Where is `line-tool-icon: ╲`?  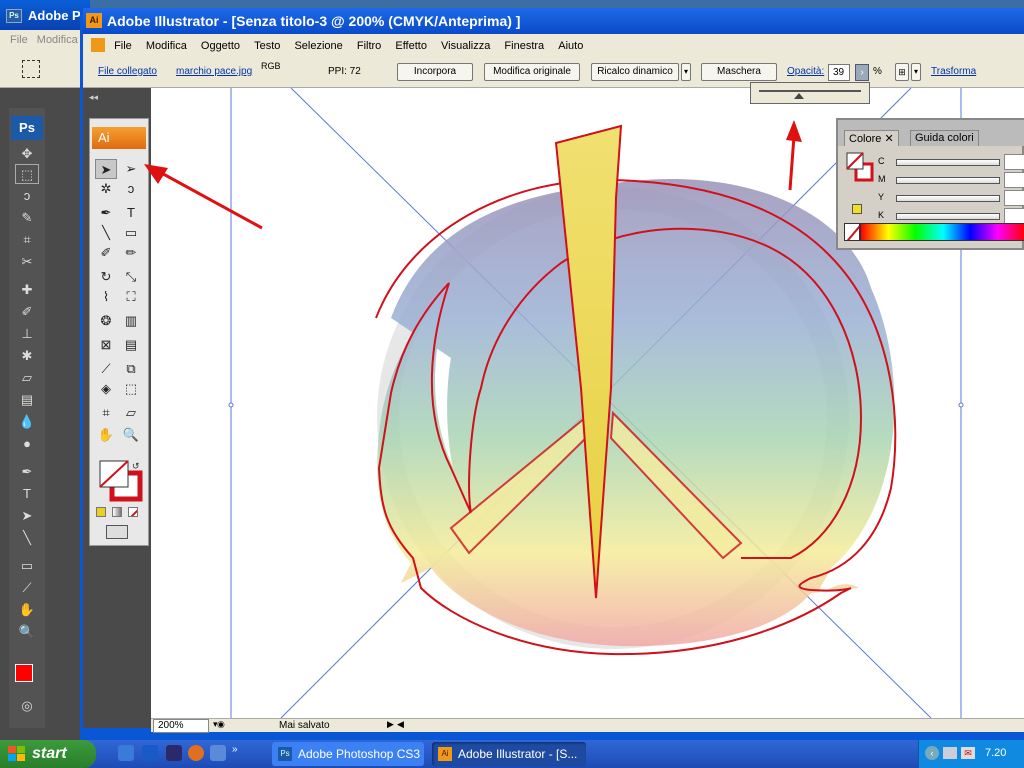 line-tool-icon: ╲ is located at coordinates (27, 538).